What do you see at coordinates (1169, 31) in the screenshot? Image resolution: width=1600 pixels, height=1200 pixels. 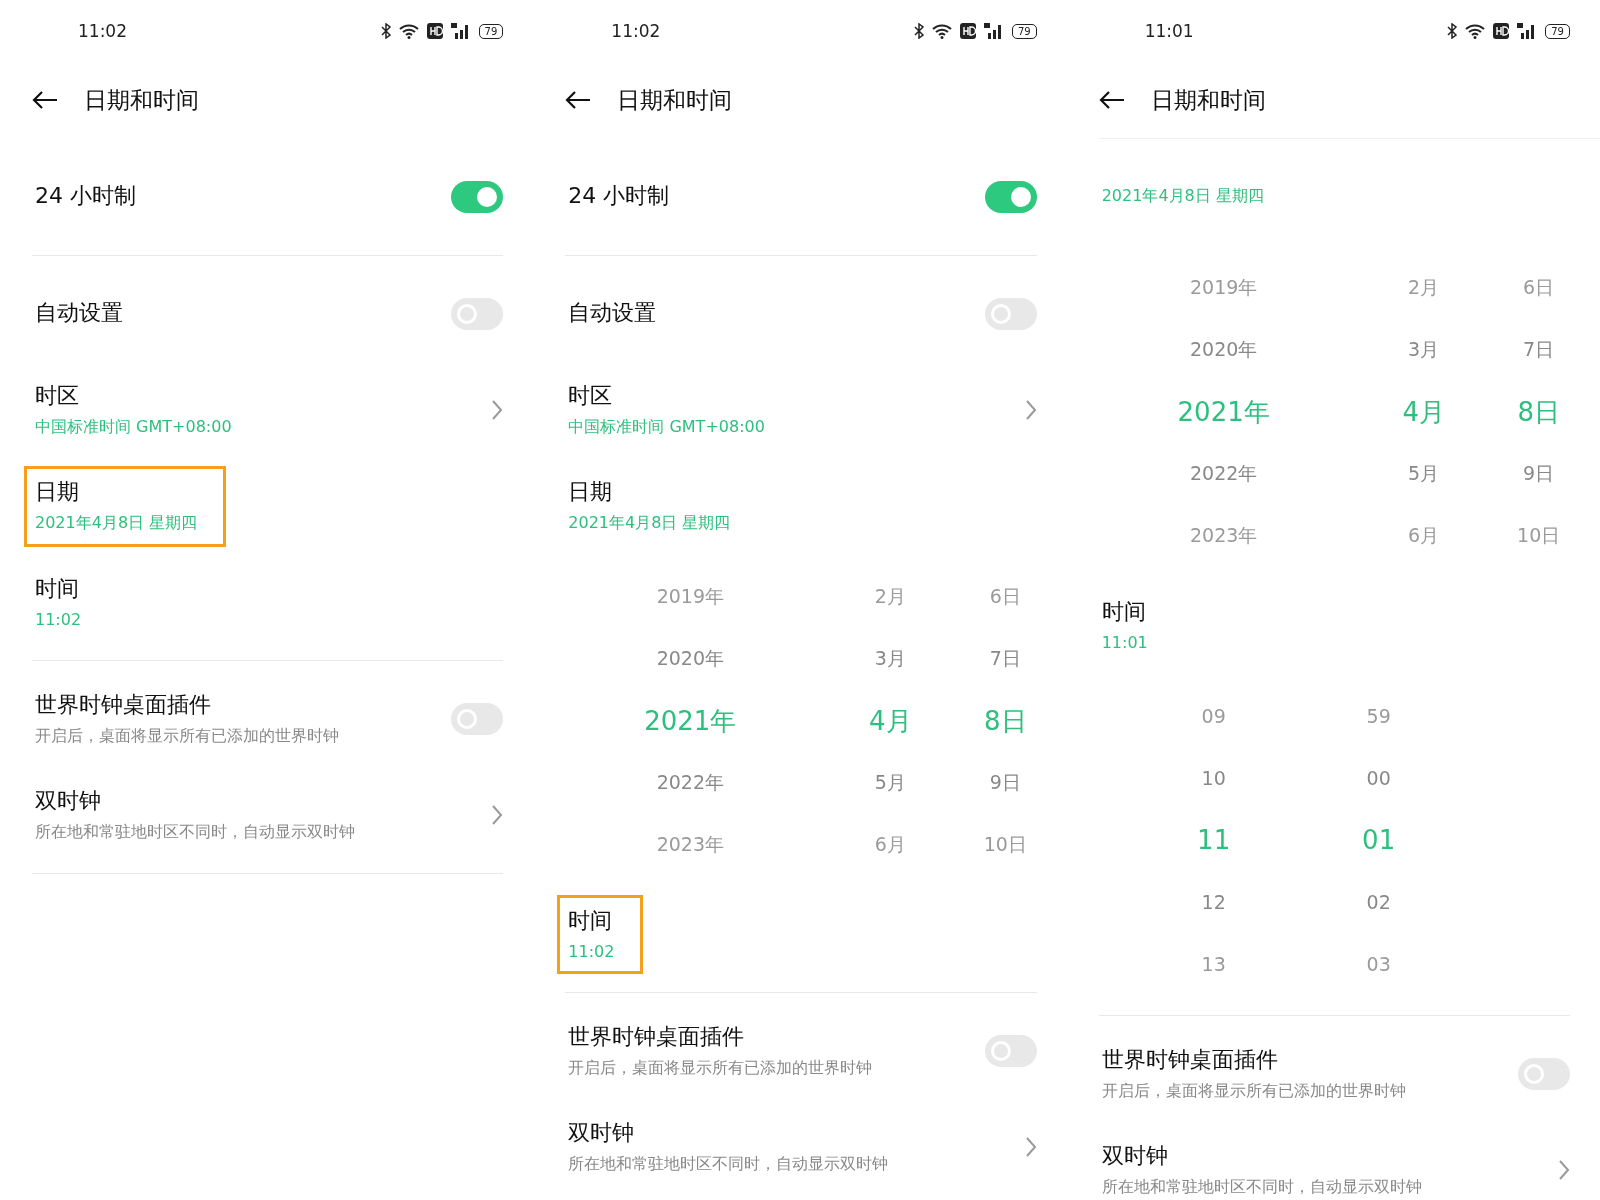 I see `status-time: 11:01` at bounding box center [1169, 31].